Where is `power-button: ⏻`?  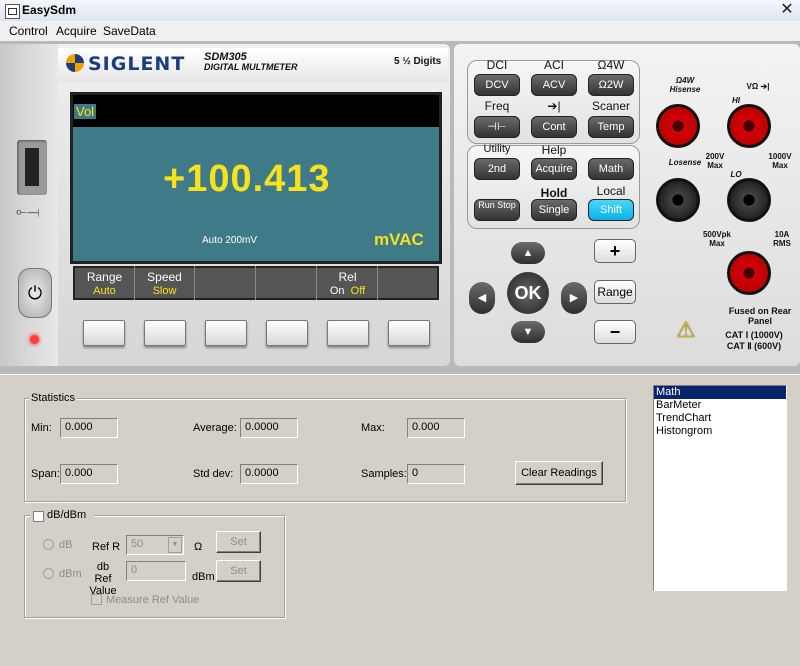
power-button: ⏻ is located at coordinates (35, 293).